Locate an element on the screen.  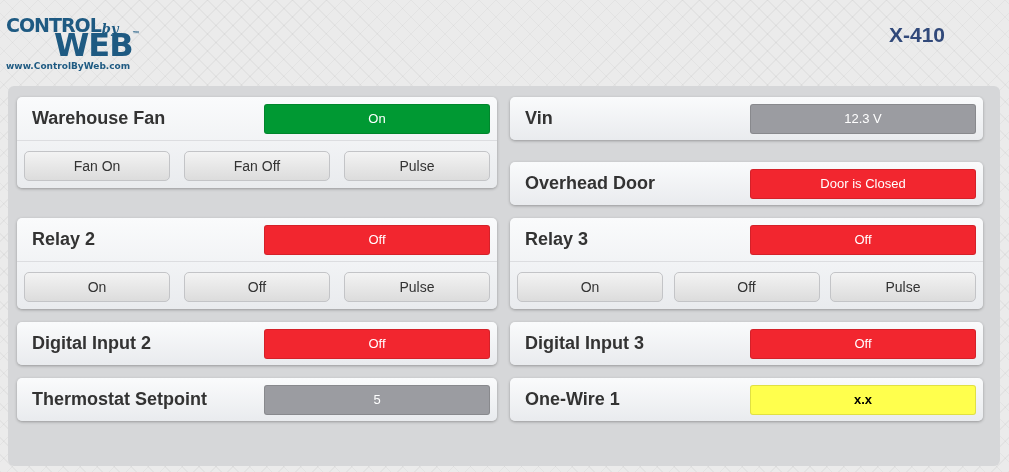
status-indicator: On is located at coordinates (377, 118).